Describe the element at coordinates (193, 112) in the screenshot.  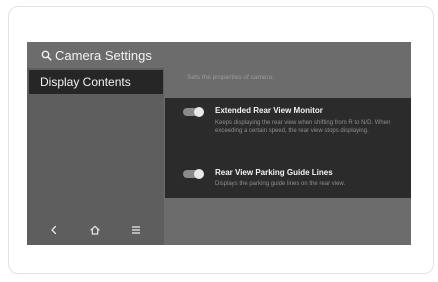
I see `extended-rear-view-toggle` at that location.